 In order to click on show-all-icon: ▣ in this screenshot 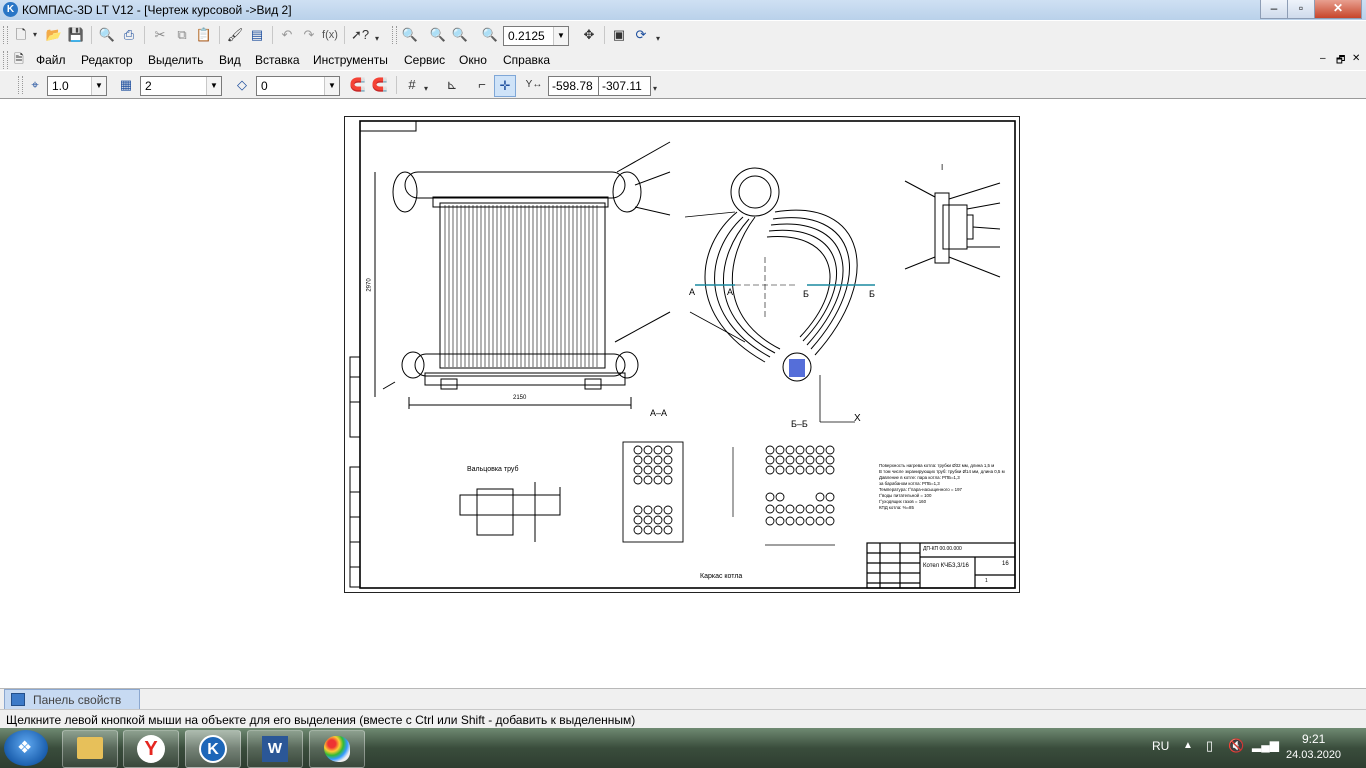, I will do `click(619, 35)`.